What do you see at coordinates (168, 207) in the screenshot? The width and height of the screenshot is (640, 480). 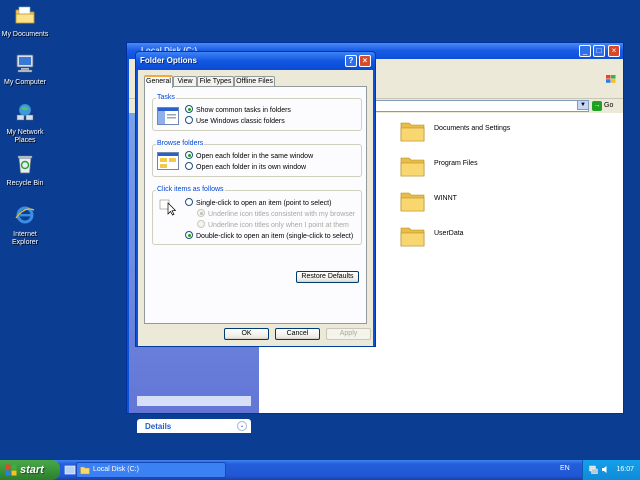 I see `pointer-click-icon` at bounding box center [168, 207].